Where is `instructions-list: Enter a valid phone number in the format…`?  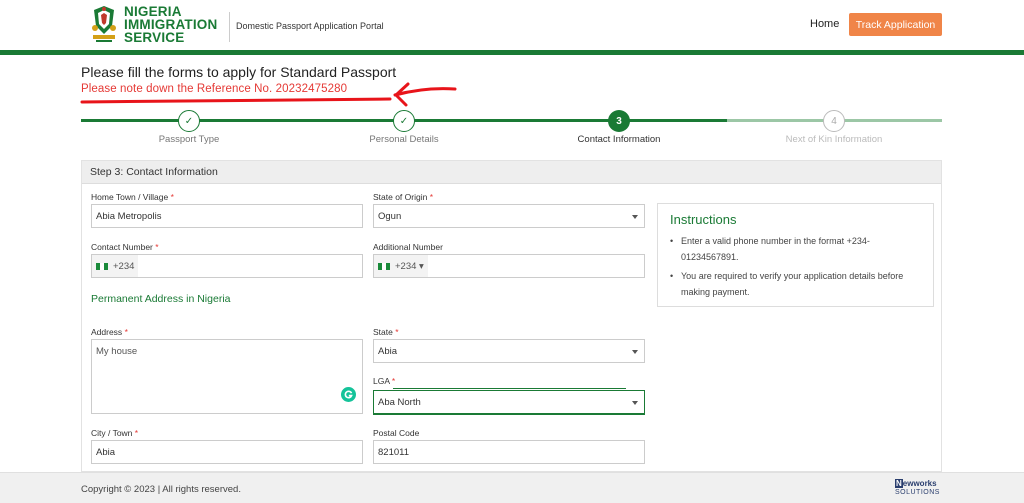
instructions-list: Enter a valid phone number in the format… is located at coordinates (795, 266).